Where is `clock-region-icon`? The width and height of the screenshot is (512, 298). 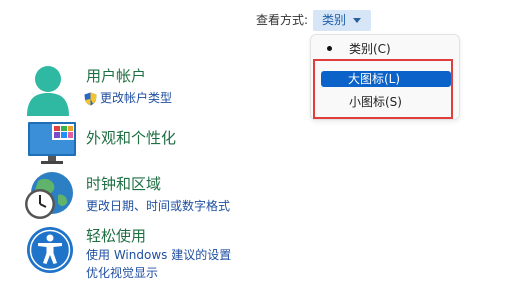
clock-region-icon is located at coordinates (49, 197).